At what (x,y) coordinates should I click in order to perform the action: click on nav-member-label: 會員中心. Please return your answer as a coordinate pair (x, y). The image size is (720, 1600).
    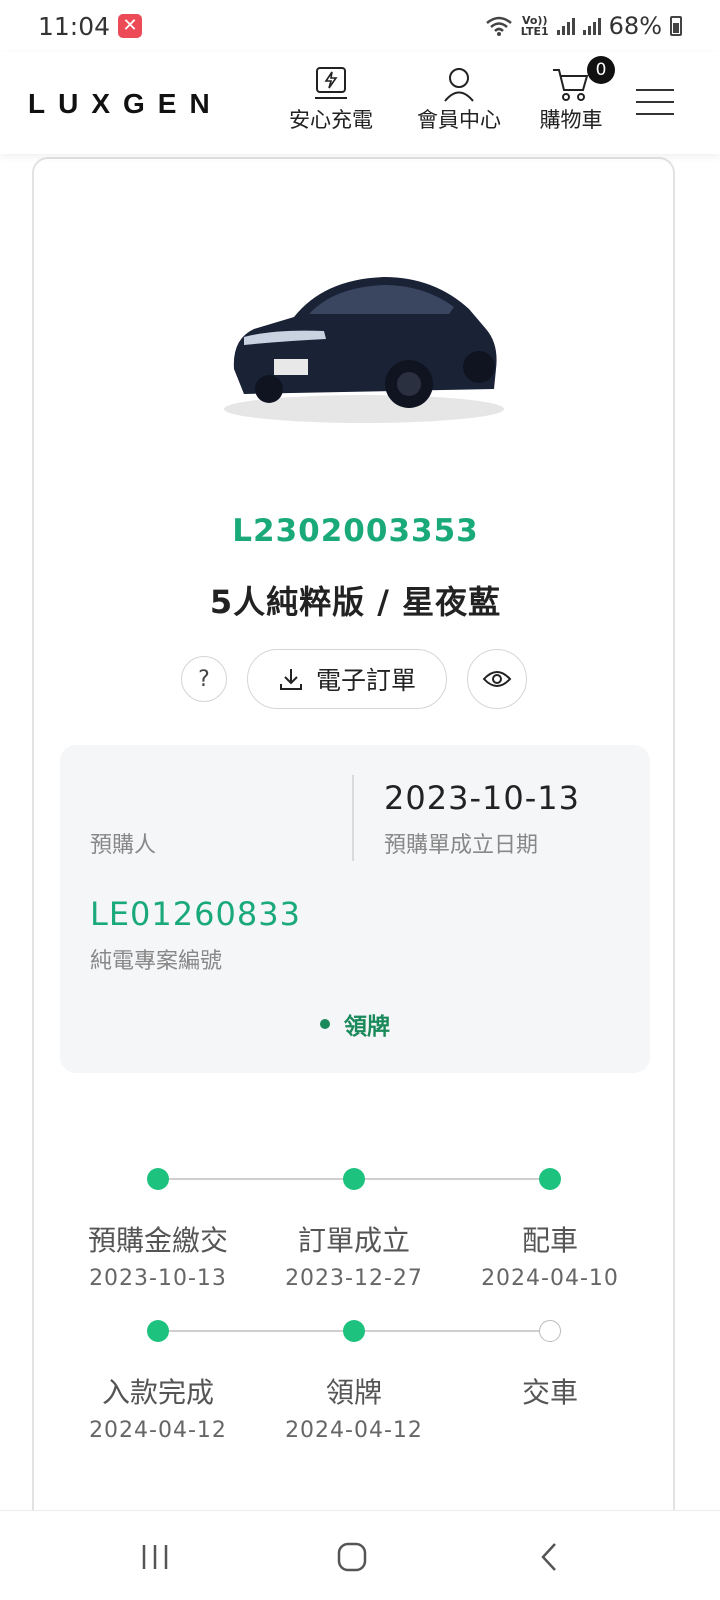
    Looking at the image, I should click on (459, 120).